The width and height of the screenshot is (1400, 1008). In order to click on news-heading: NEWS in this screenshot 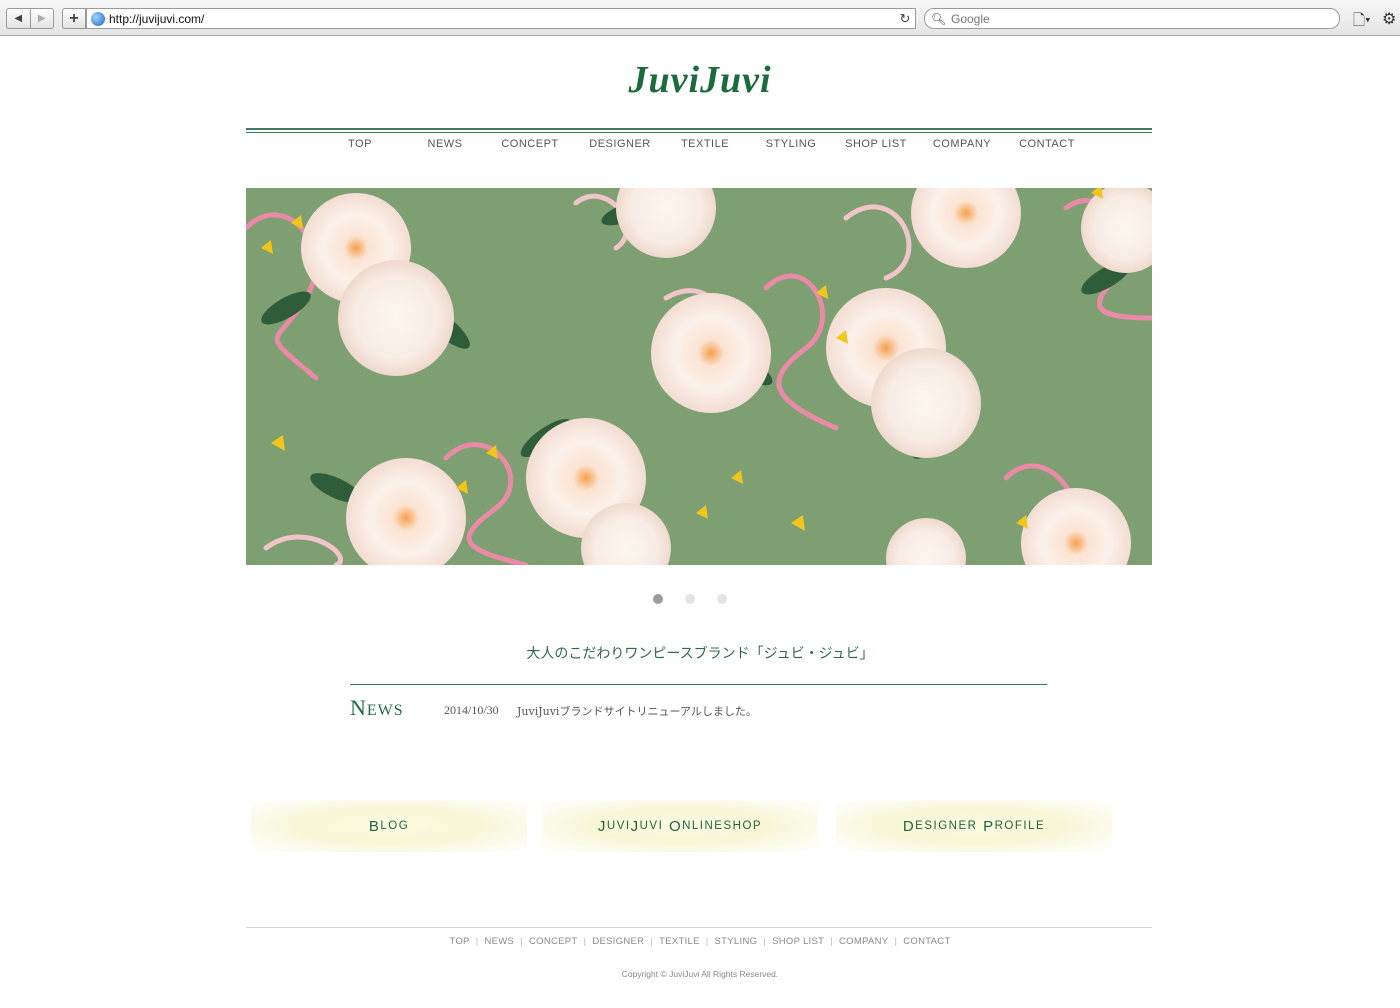, I will do `click(377, 708)`.